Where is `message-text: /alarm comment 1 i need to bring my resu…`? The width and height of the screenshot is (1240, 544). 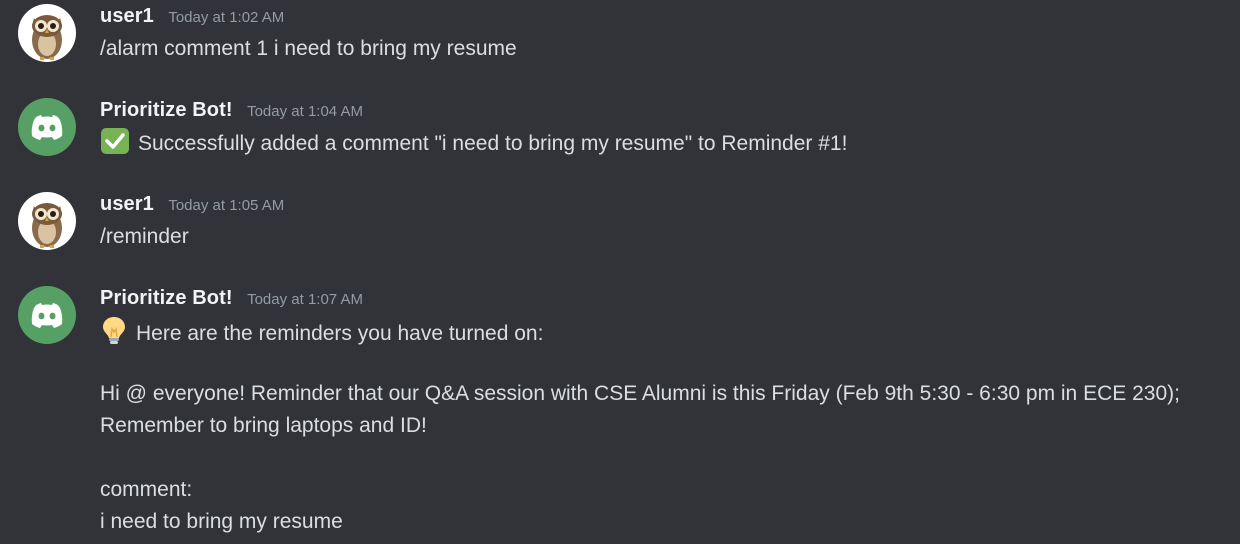
message-text: /alarm comment 1 i need to bring my resu… is located at coordinates (308, 48).